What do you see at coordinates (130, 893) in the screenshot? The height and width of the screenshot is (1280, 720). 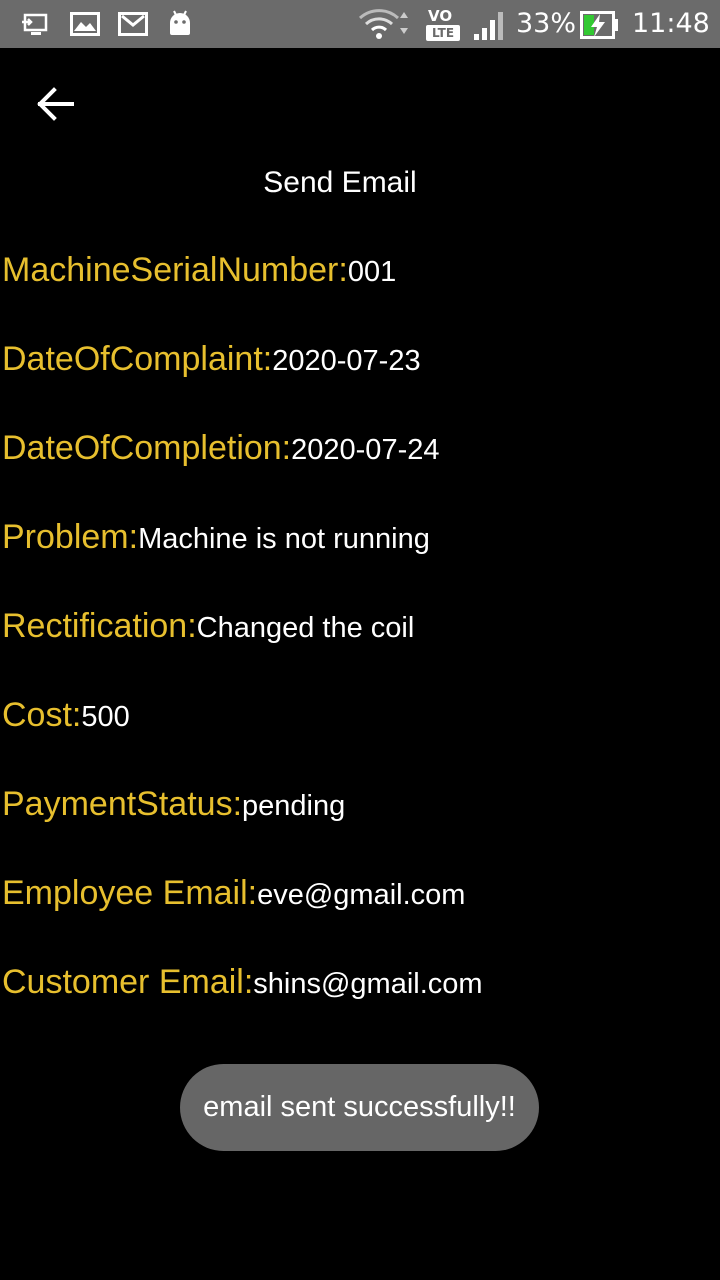 I see `employee-email-label: Employee Email:` at bounding box center [130, 893].